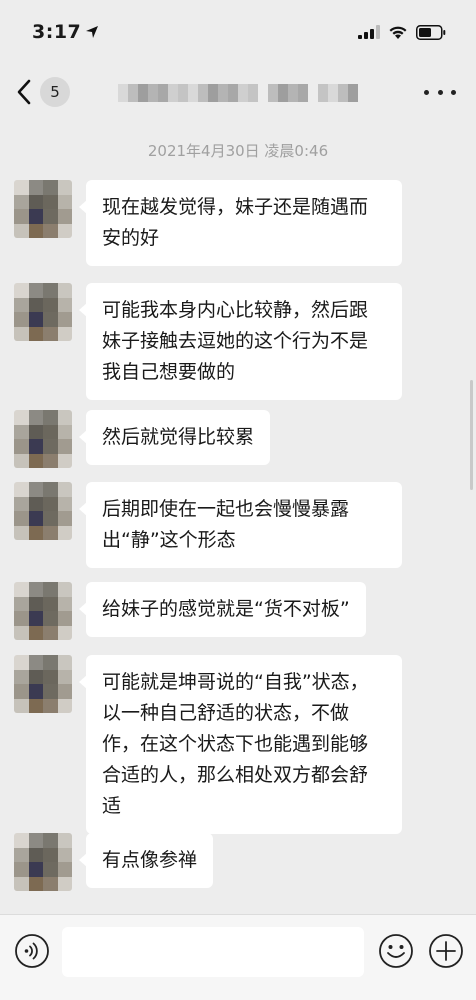 Image resolution: width=476 pixels, height=1000 pixels. Describe the element at coordinates (55, 92) in the screenshot. I see `unread-count-badge: 5` at that location.